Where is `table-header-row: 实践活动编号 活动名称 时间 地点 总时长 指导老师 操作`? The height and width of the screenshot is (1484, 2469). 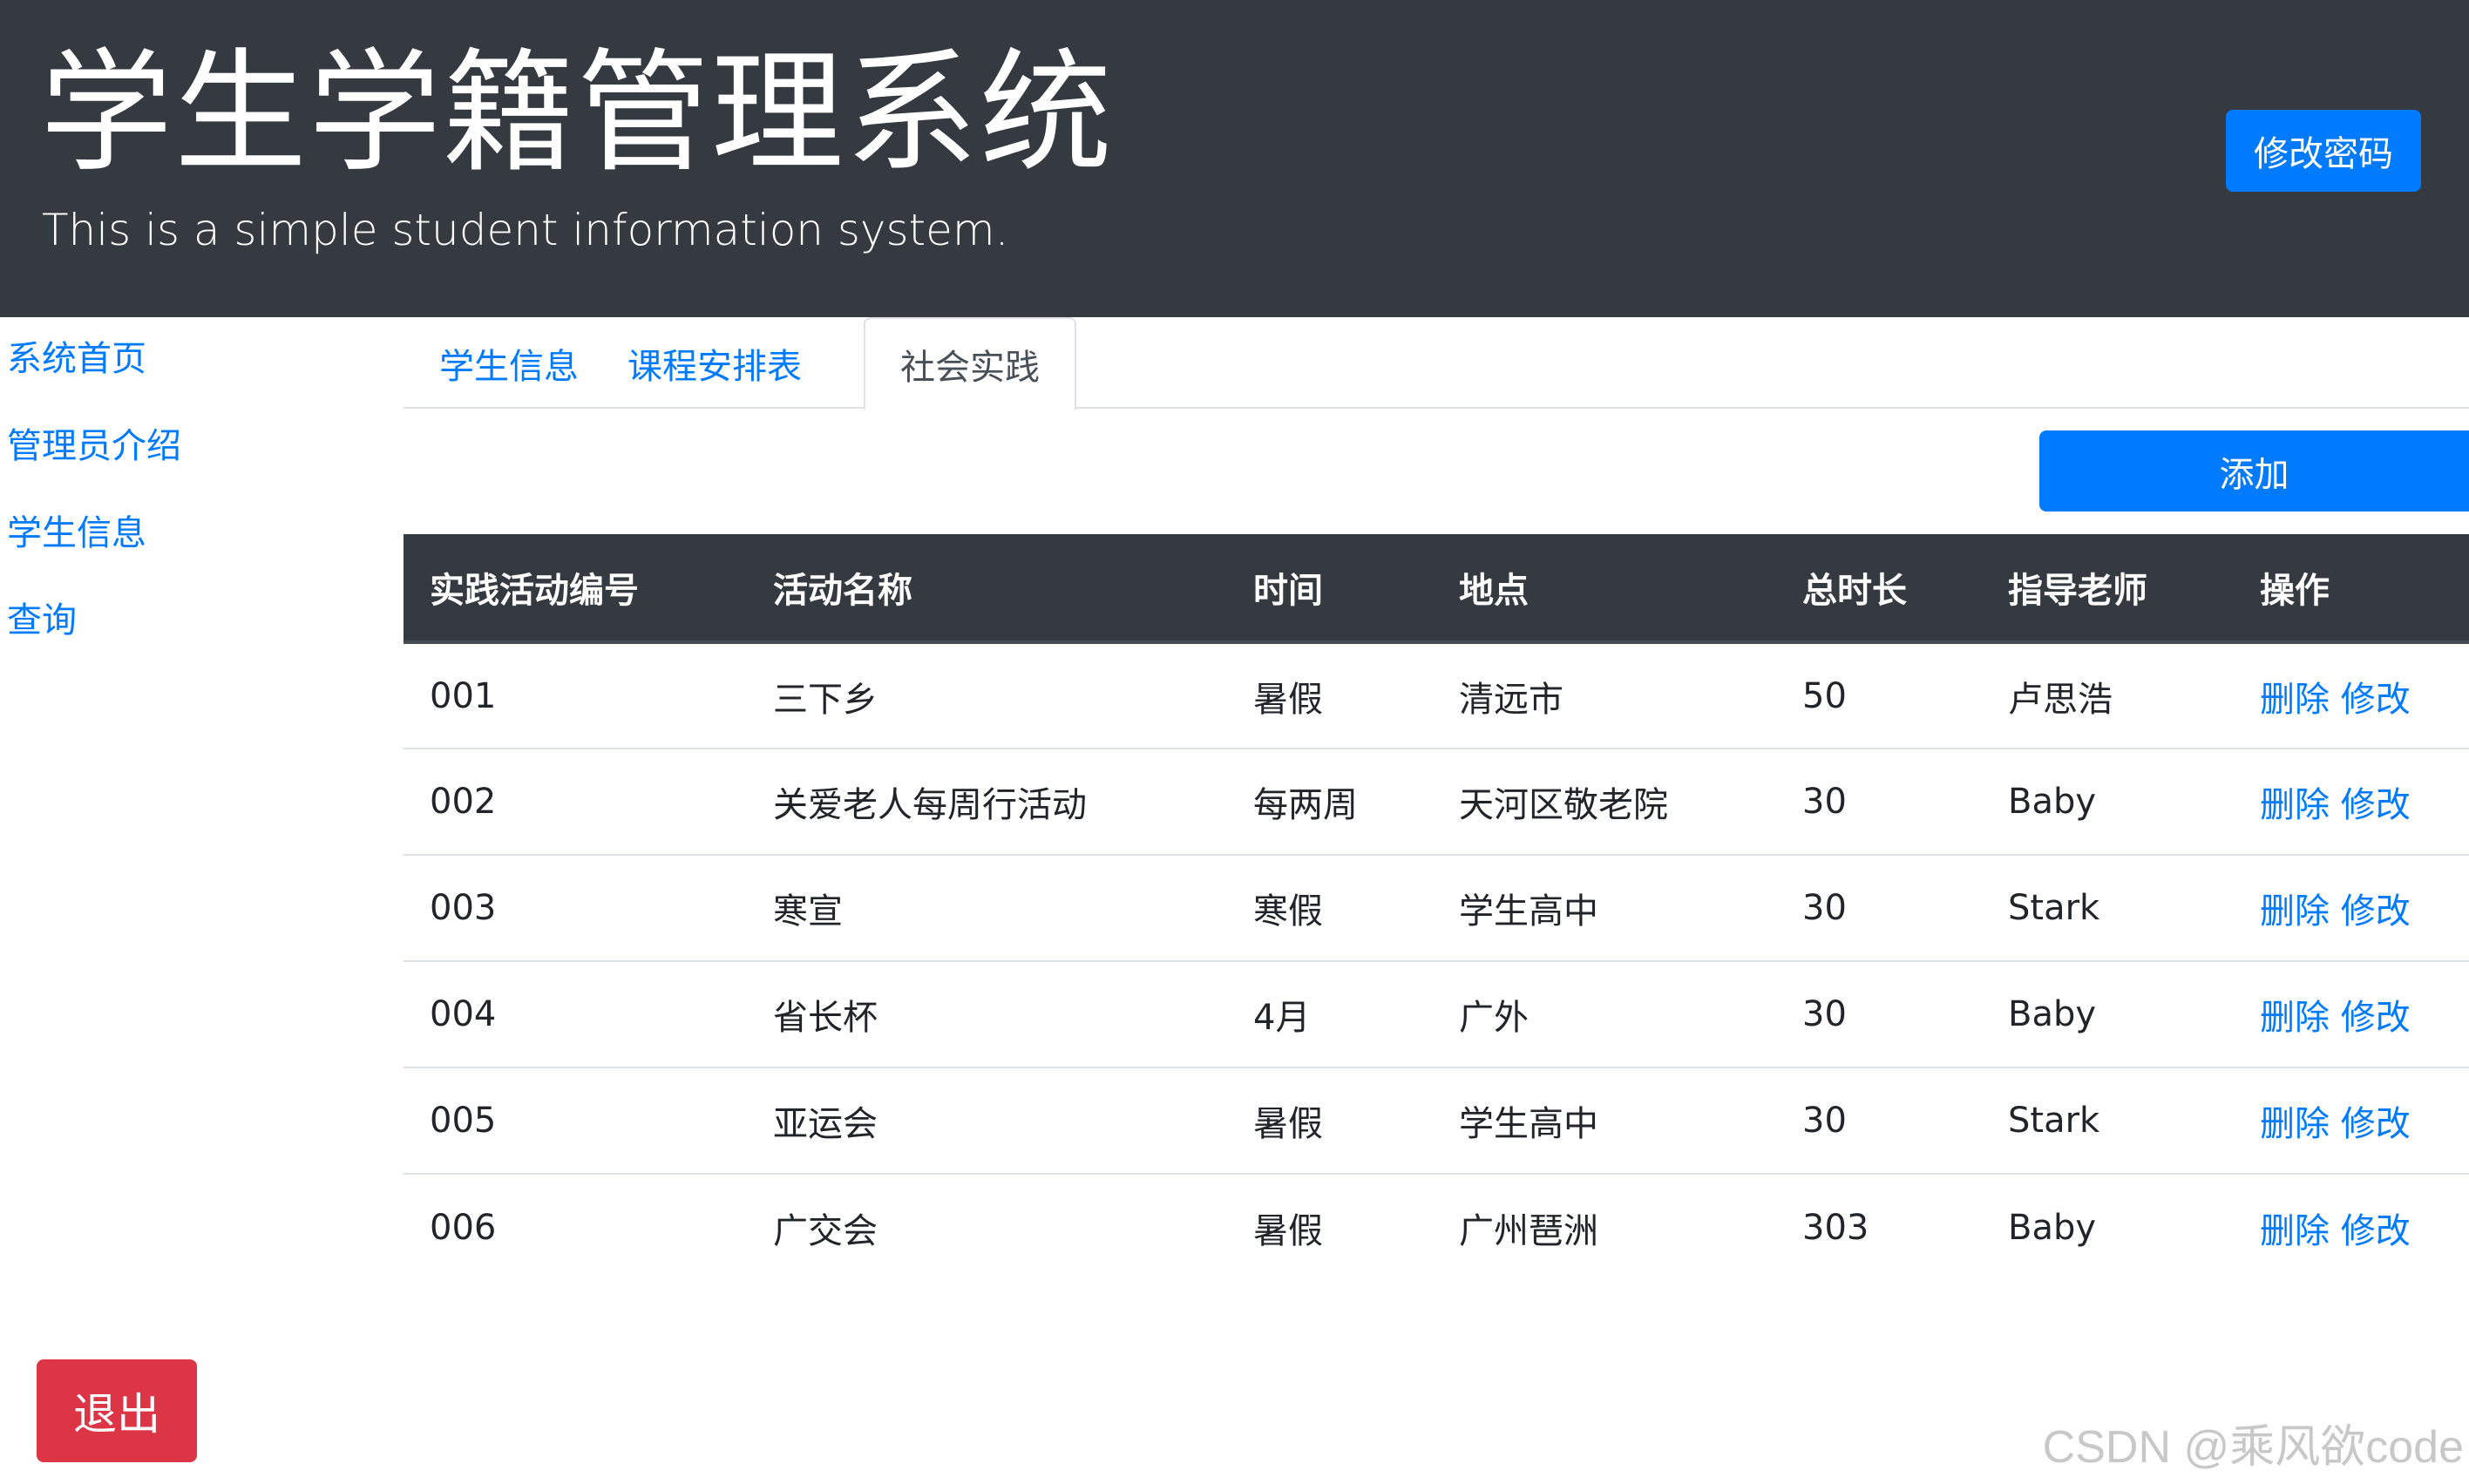 table-header-row: 实践活动编号 活动名称 时间 地点 总时长 指导老师 操作 is located at coordinates (1436, 589).